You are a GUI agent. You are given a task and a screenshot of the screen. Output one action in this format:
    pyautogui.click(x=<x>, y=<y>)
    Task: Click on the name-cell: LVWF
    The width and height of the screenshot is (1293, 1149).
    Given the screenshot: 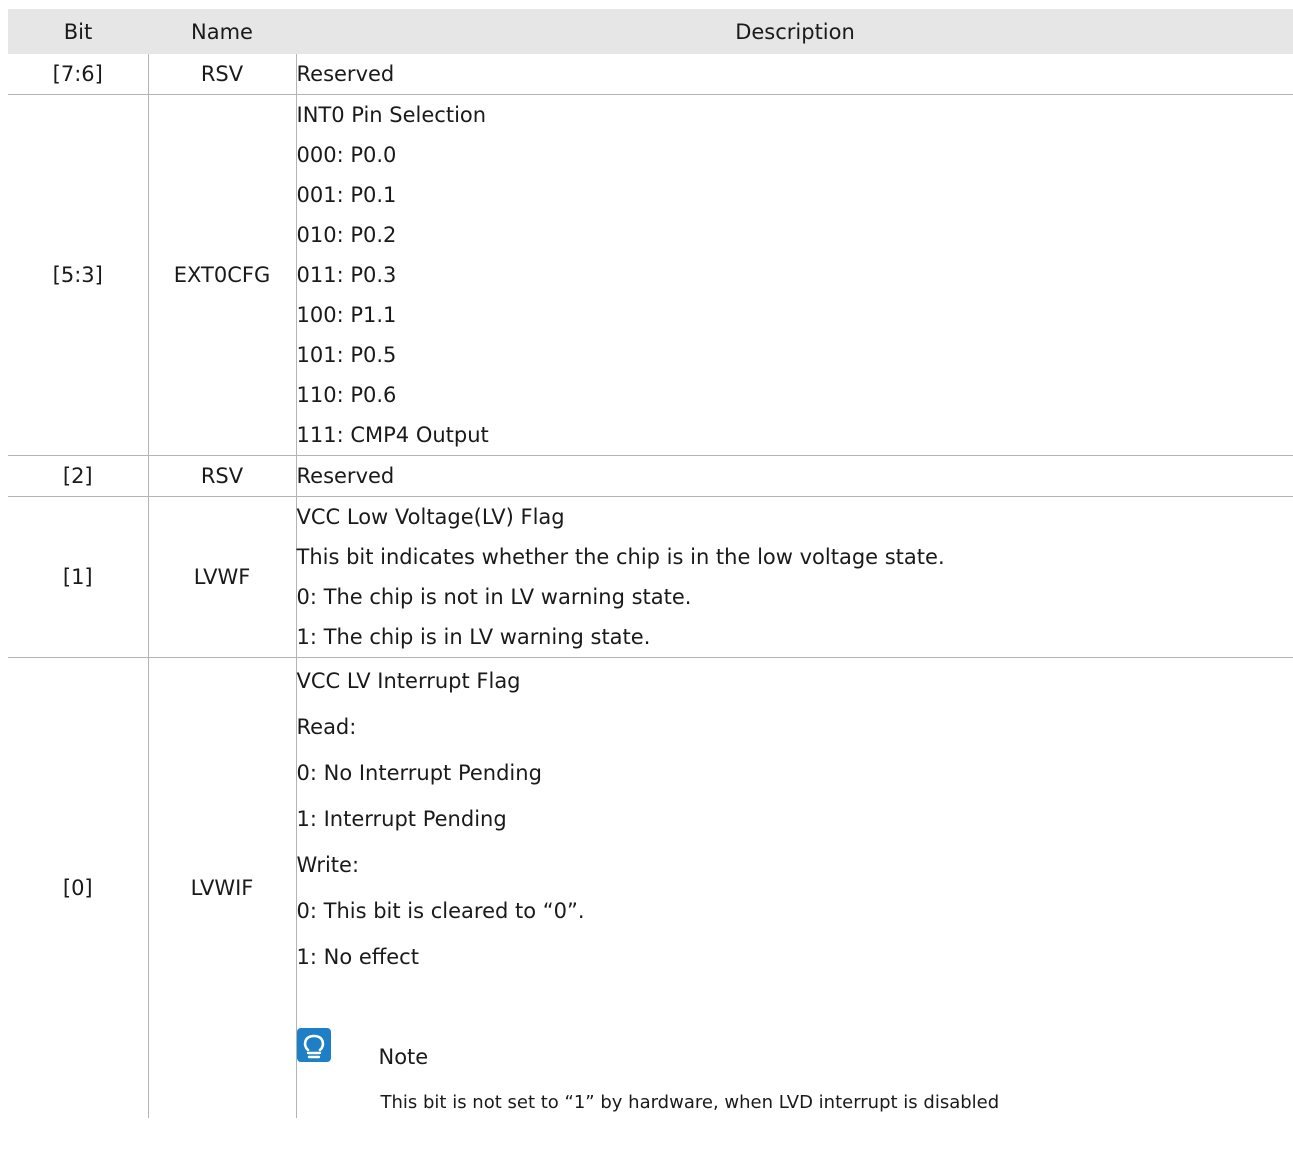 What is the action you would take?
    pyautogui.click(x=222, y=577)
    